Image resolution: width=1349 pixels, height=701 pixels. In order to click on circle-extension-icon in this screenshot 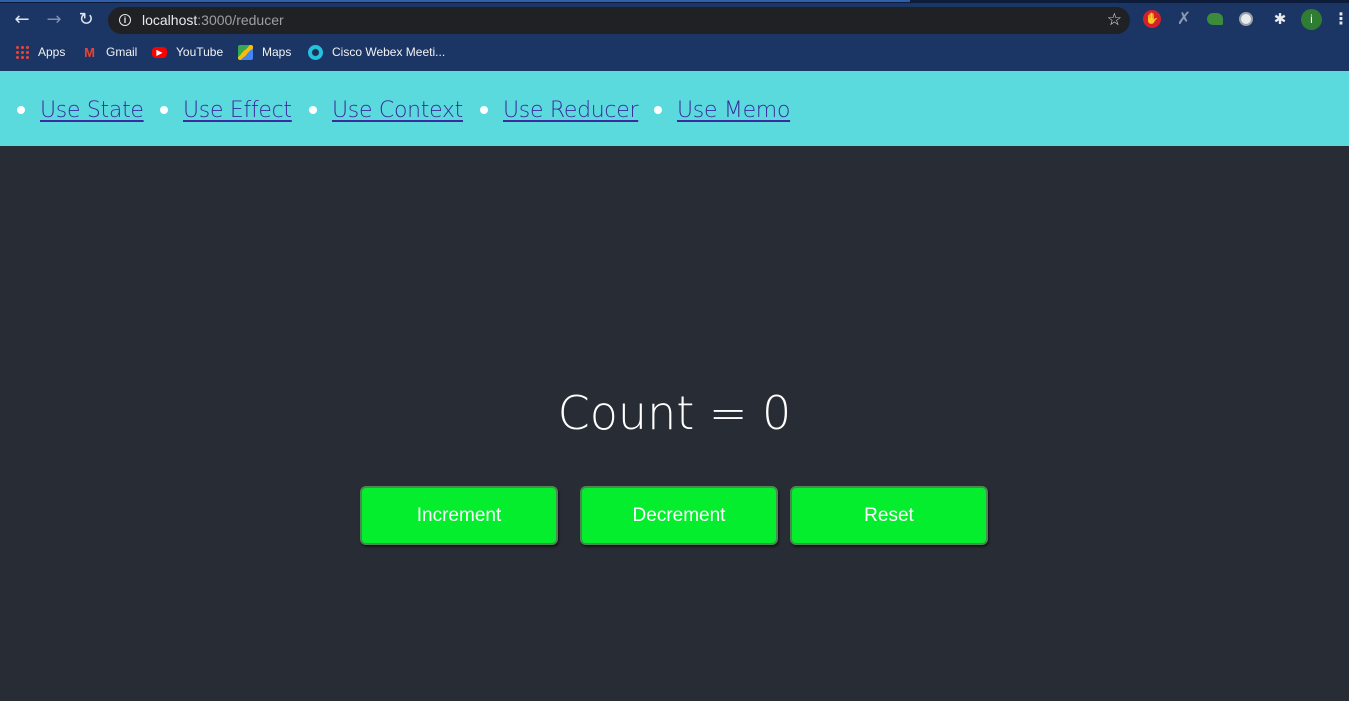, I will do `click(1246, 19)`.